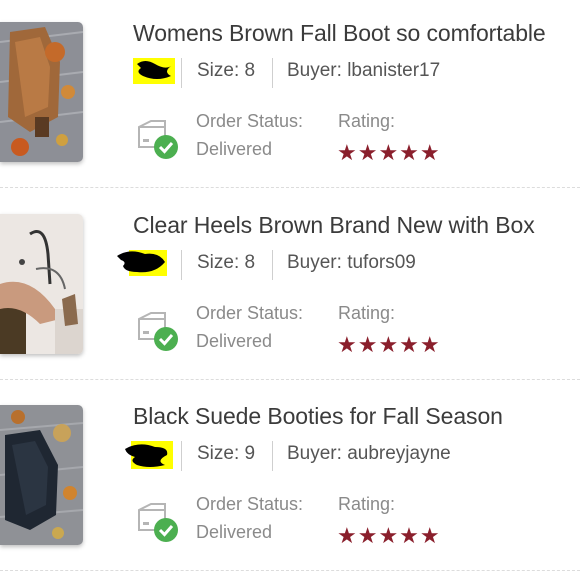 This screenshot has height=580, width=580. What do you see at coordinates (363, 71) in the screenshot?
I see `buyer-text: Buyer: lbanister17` at bounding box center [363, 71].